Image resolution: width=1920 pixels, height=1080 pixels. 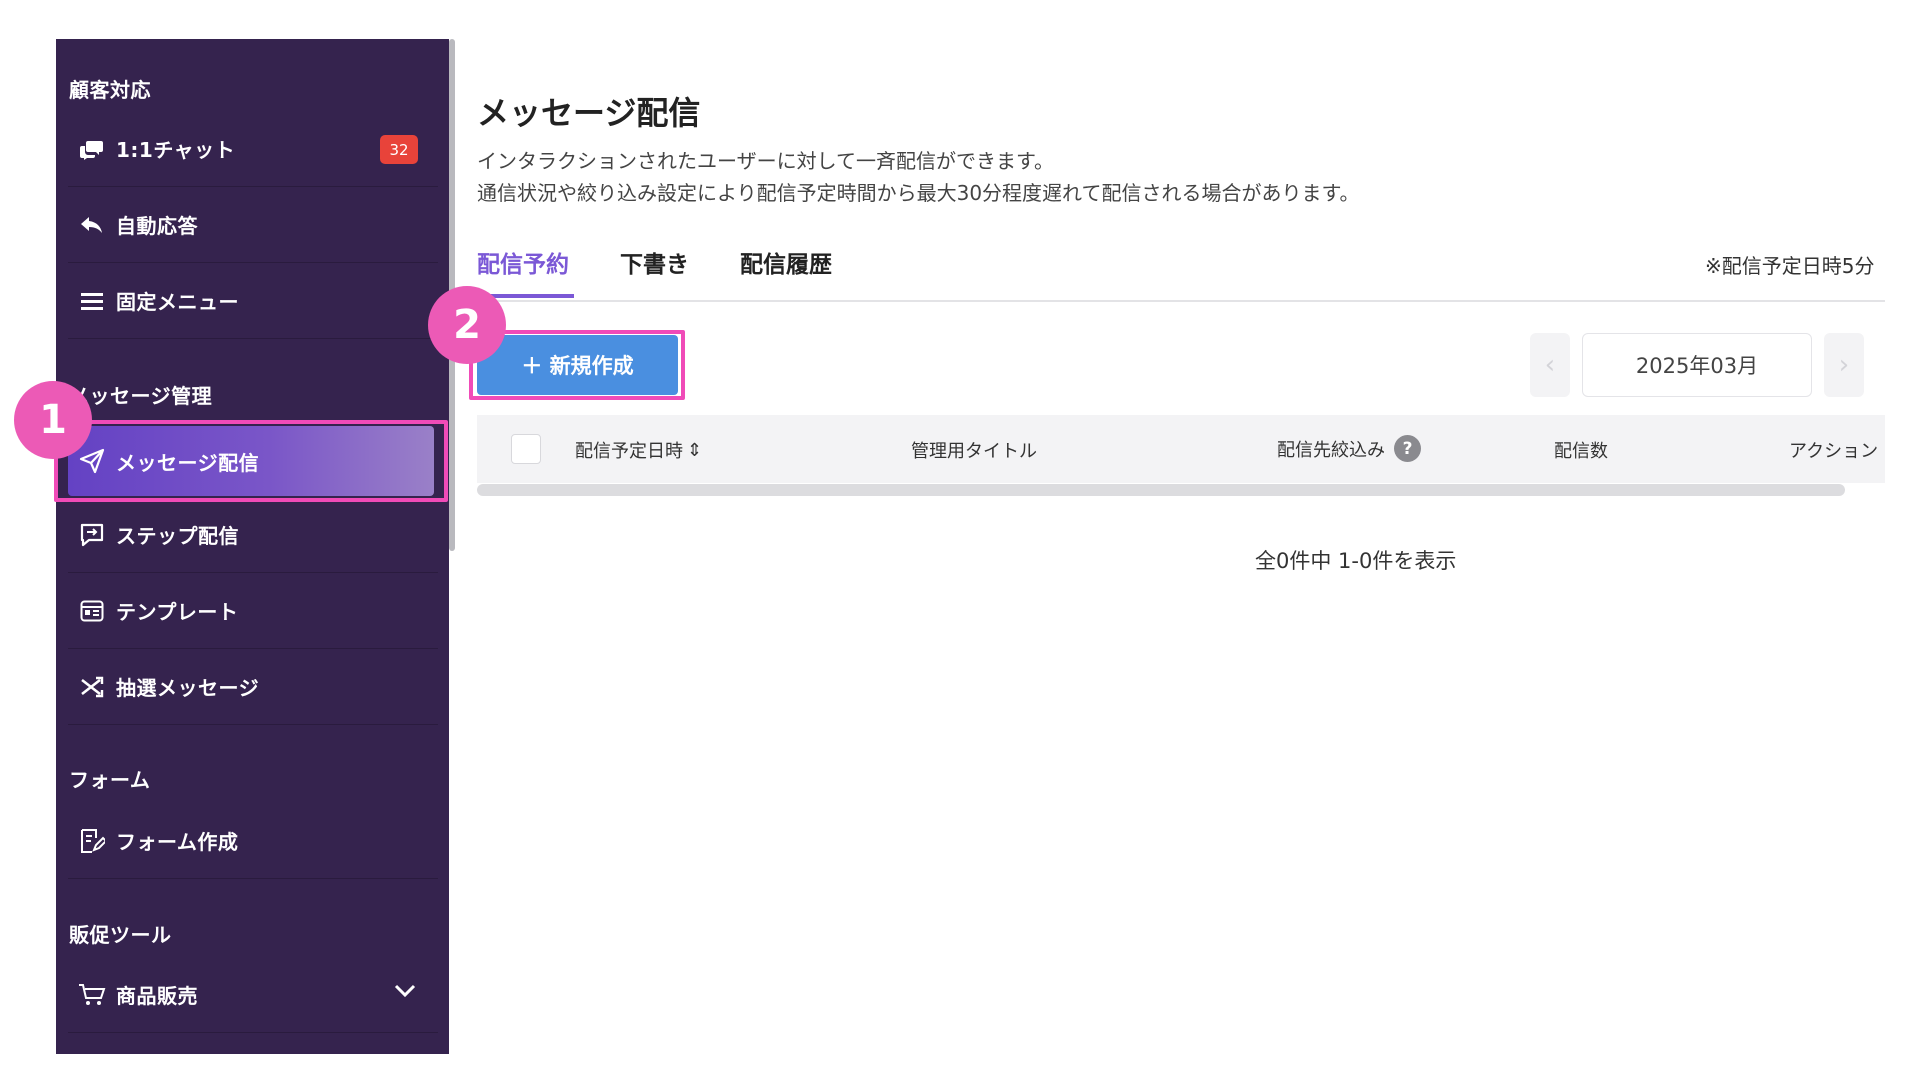 I want to click on column-title: 管理用タイトル, so click(x=974, y=450).